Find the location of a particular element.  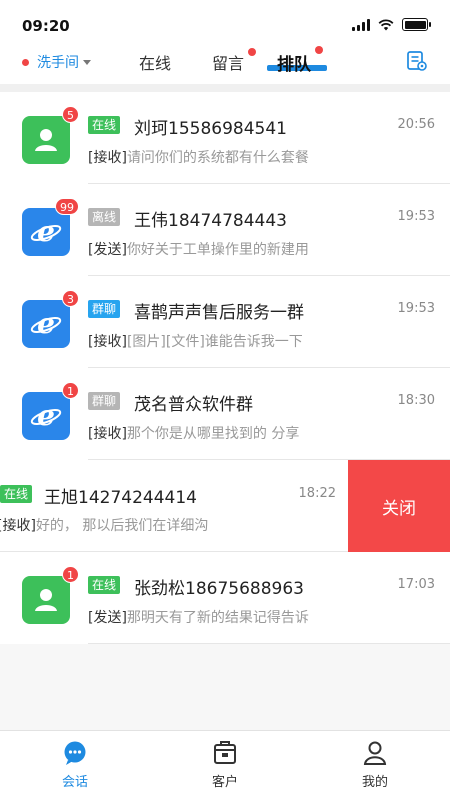

caret-down-icon is located at coordinates (87, 62).